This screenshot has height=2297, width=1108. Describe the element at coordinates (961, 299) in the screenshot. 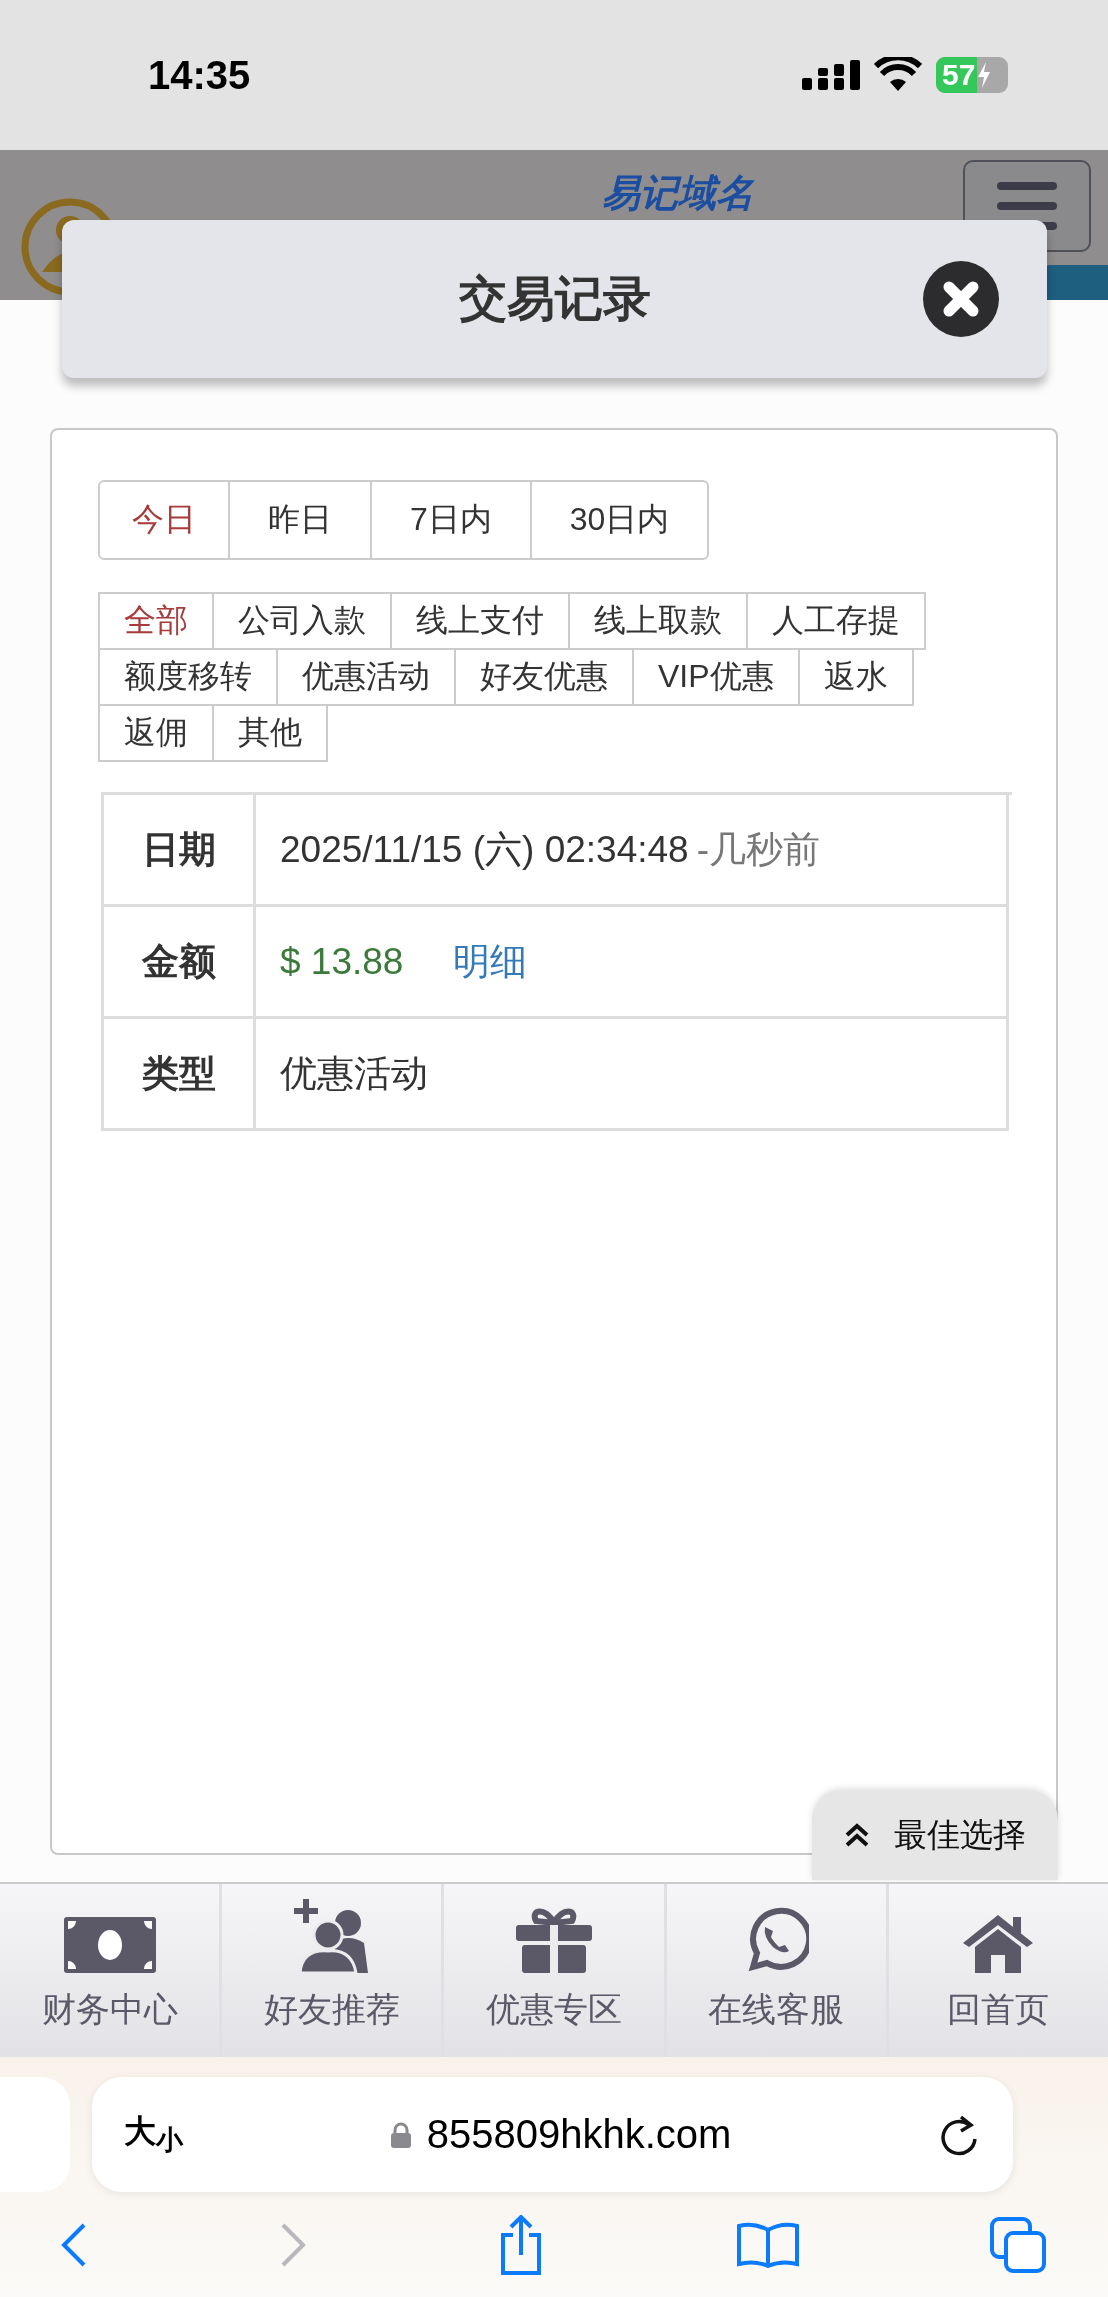

I see `close-icon` at that location.